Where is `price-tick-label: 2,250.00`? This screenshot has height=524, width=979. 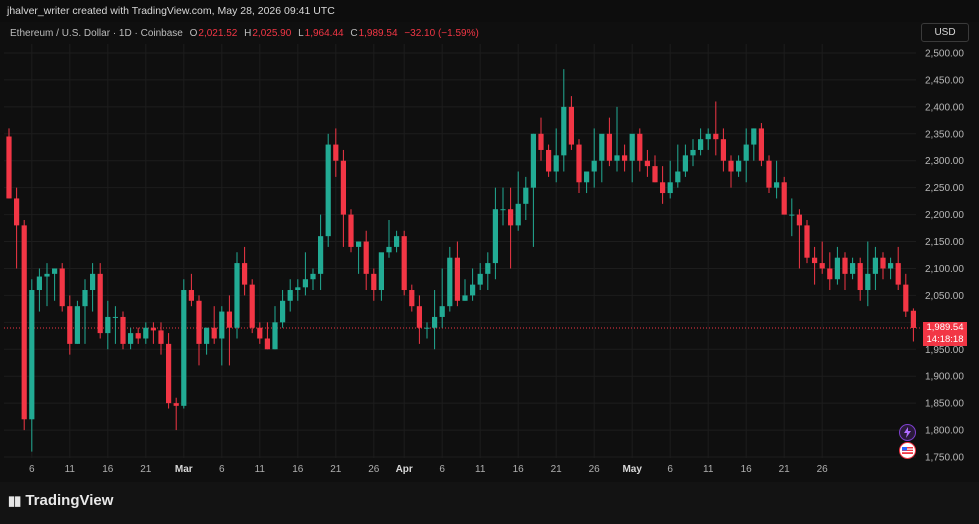 price-tick-label: 2,250.00 is located at coordinates (944, 188).